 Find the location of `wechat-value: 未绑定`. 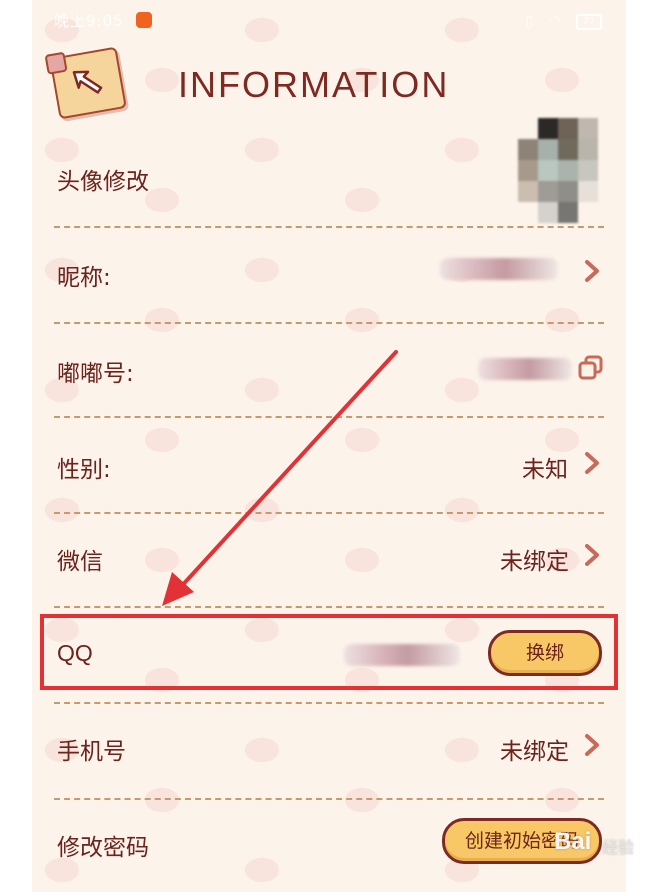

wechat-value: 未绑定 is located at coordinates (534, 562).